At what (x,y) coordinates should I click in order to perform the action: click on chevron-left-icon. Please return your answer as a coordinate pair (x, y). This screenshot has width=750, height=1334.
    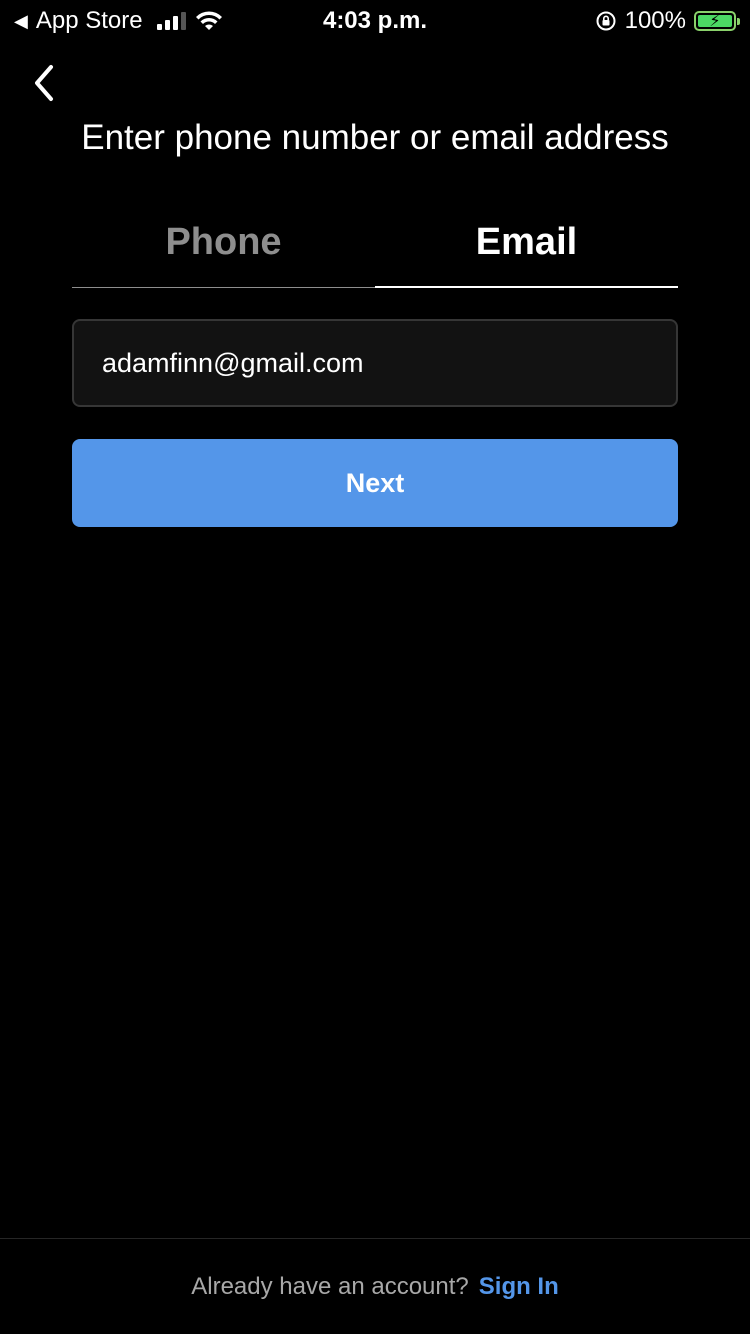
    Looking at the image, I should click on (44, 83).